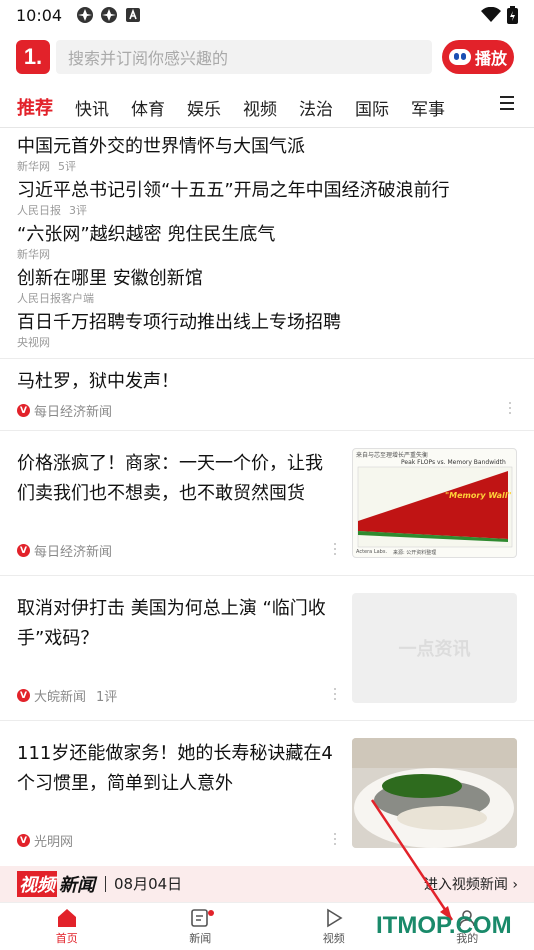 The height and width of the screenshot is (950, 534). I want to click on tab-entertainment: 娱乐, so click(204, 107).